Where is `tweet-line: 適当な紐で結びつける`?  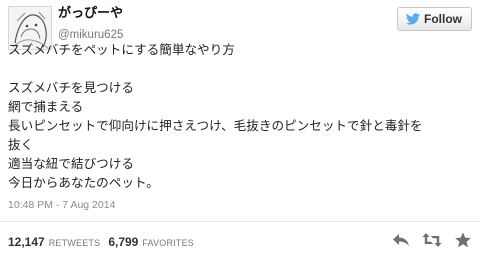 tweet-line: 適当な紐で結びつける is located at coordinates (71, 163).